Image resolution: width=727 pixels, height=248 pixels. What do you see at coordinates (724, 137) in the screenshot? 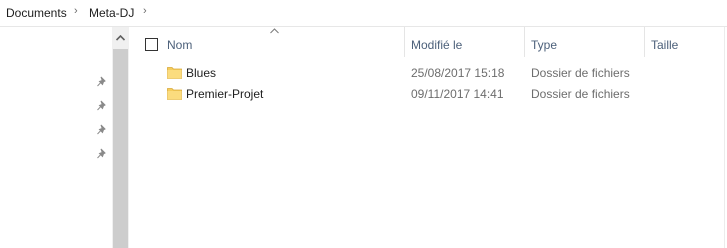
I see `pane-edge` at bounding box center [724, 137].